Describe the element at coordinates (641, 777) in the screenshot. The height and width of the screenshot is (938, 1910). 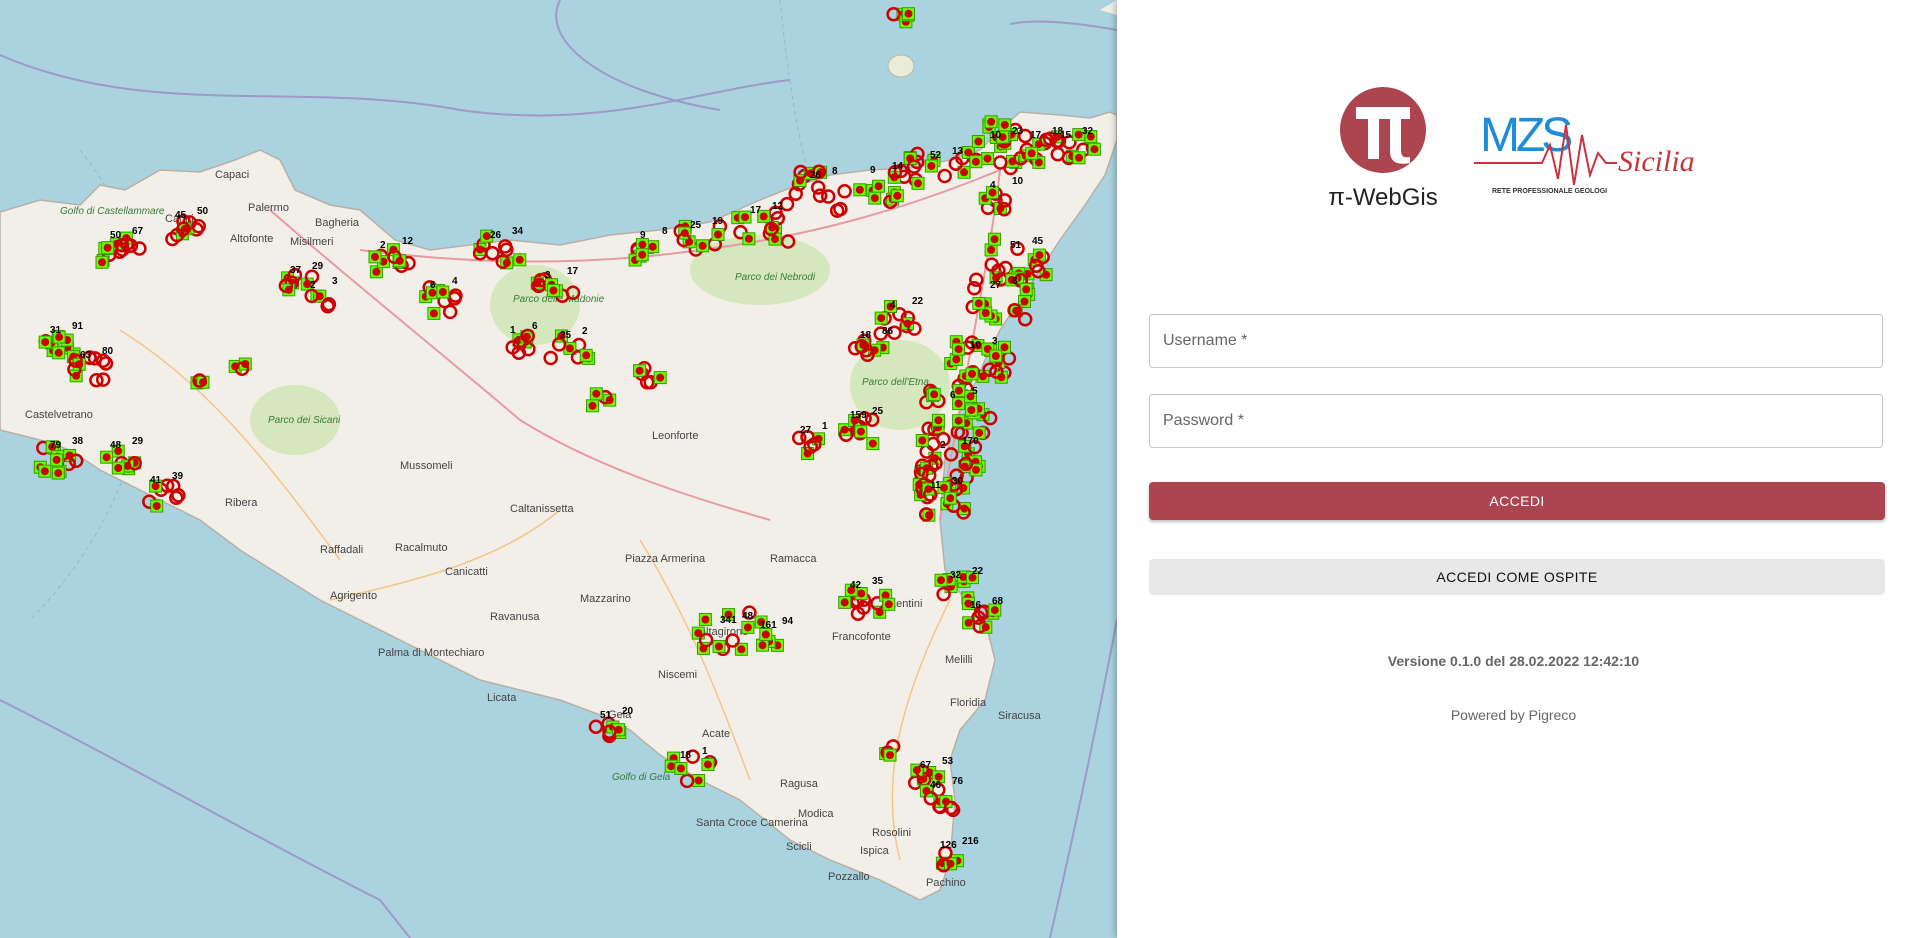
I see `gulf-label: Golfo di Gela` at that location.